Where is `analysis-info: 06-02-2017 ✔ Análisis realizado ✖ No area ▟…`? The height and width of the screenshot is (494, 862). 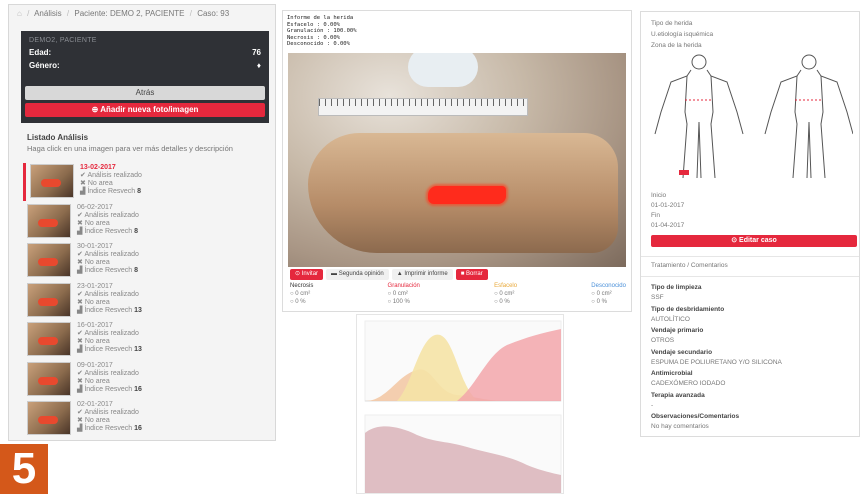 analysis-info: 06-02-2017 ✔ Análisis realizado ✖ No area ▟… is located at coordinates (108, 220).